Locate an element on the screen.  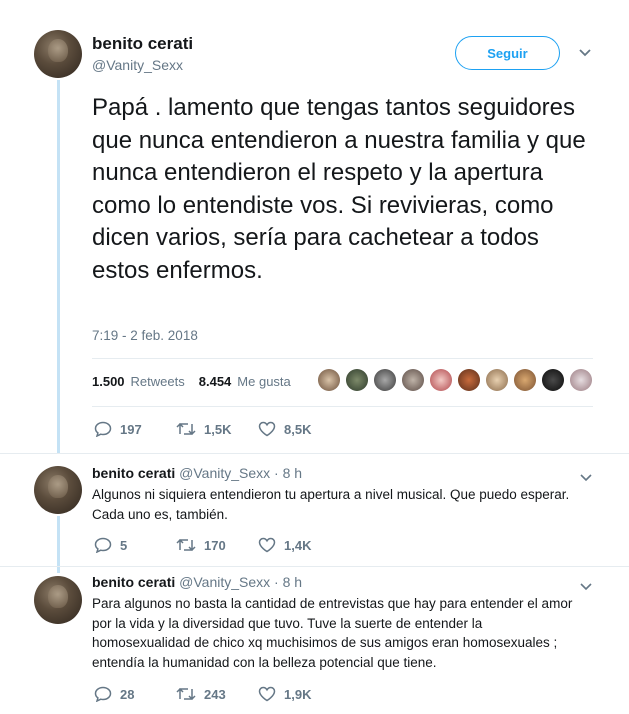
reply-button: 197 is located at coordinates (135, 429).